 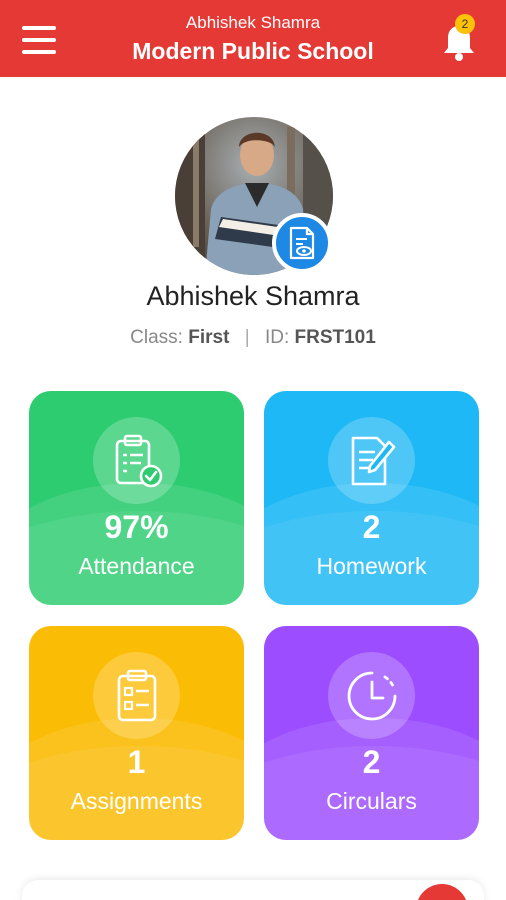 I want to click on student-name: Abhishek Shamra, so click(x=253, y=296).